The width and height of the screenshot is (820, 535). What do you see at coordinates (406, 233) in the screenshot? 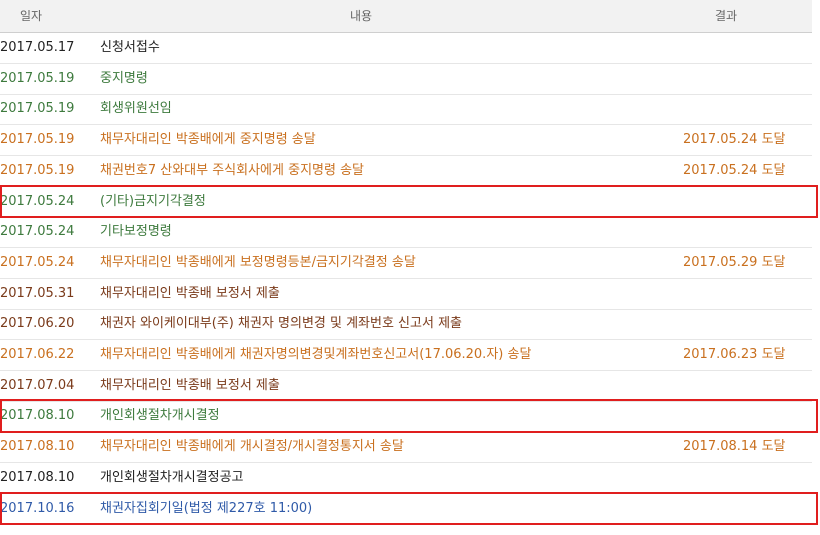
I see `table-row: 2017.05.24 기타보정명령` at bounding box center [406, 233].